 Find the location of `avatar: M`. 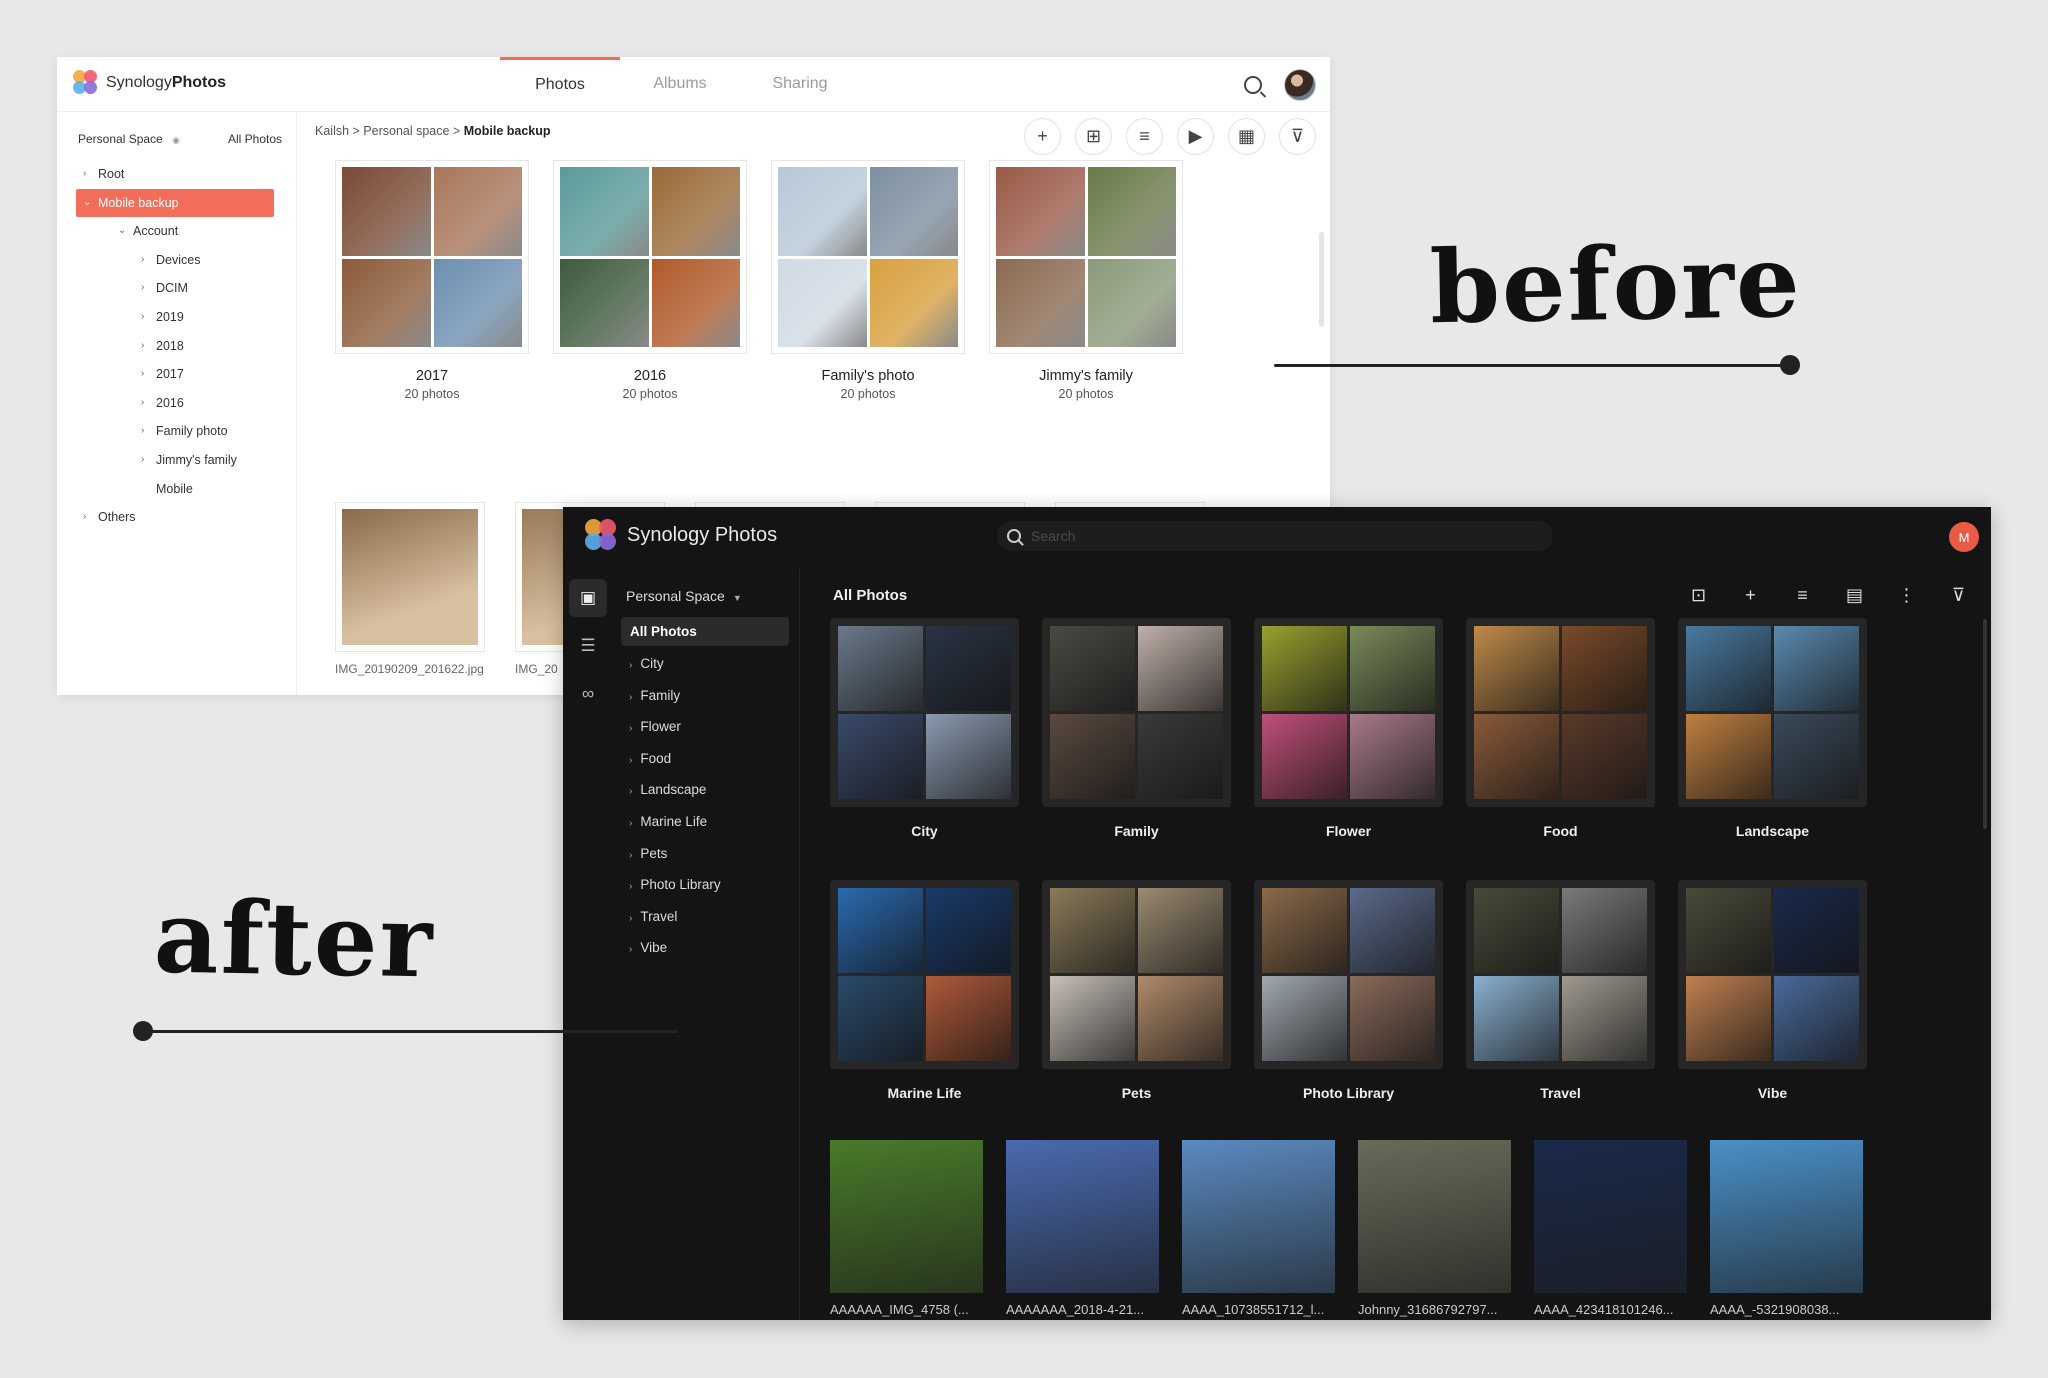

avatar: M is located at coordinates (1964, 537).